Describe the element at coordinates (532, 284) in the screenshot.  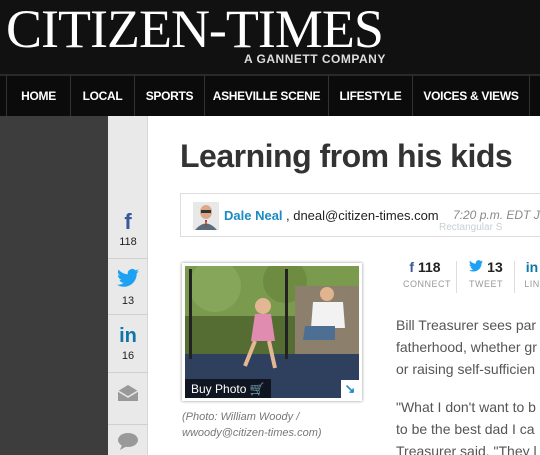
I see `linkedin-label: LIN` at that location.